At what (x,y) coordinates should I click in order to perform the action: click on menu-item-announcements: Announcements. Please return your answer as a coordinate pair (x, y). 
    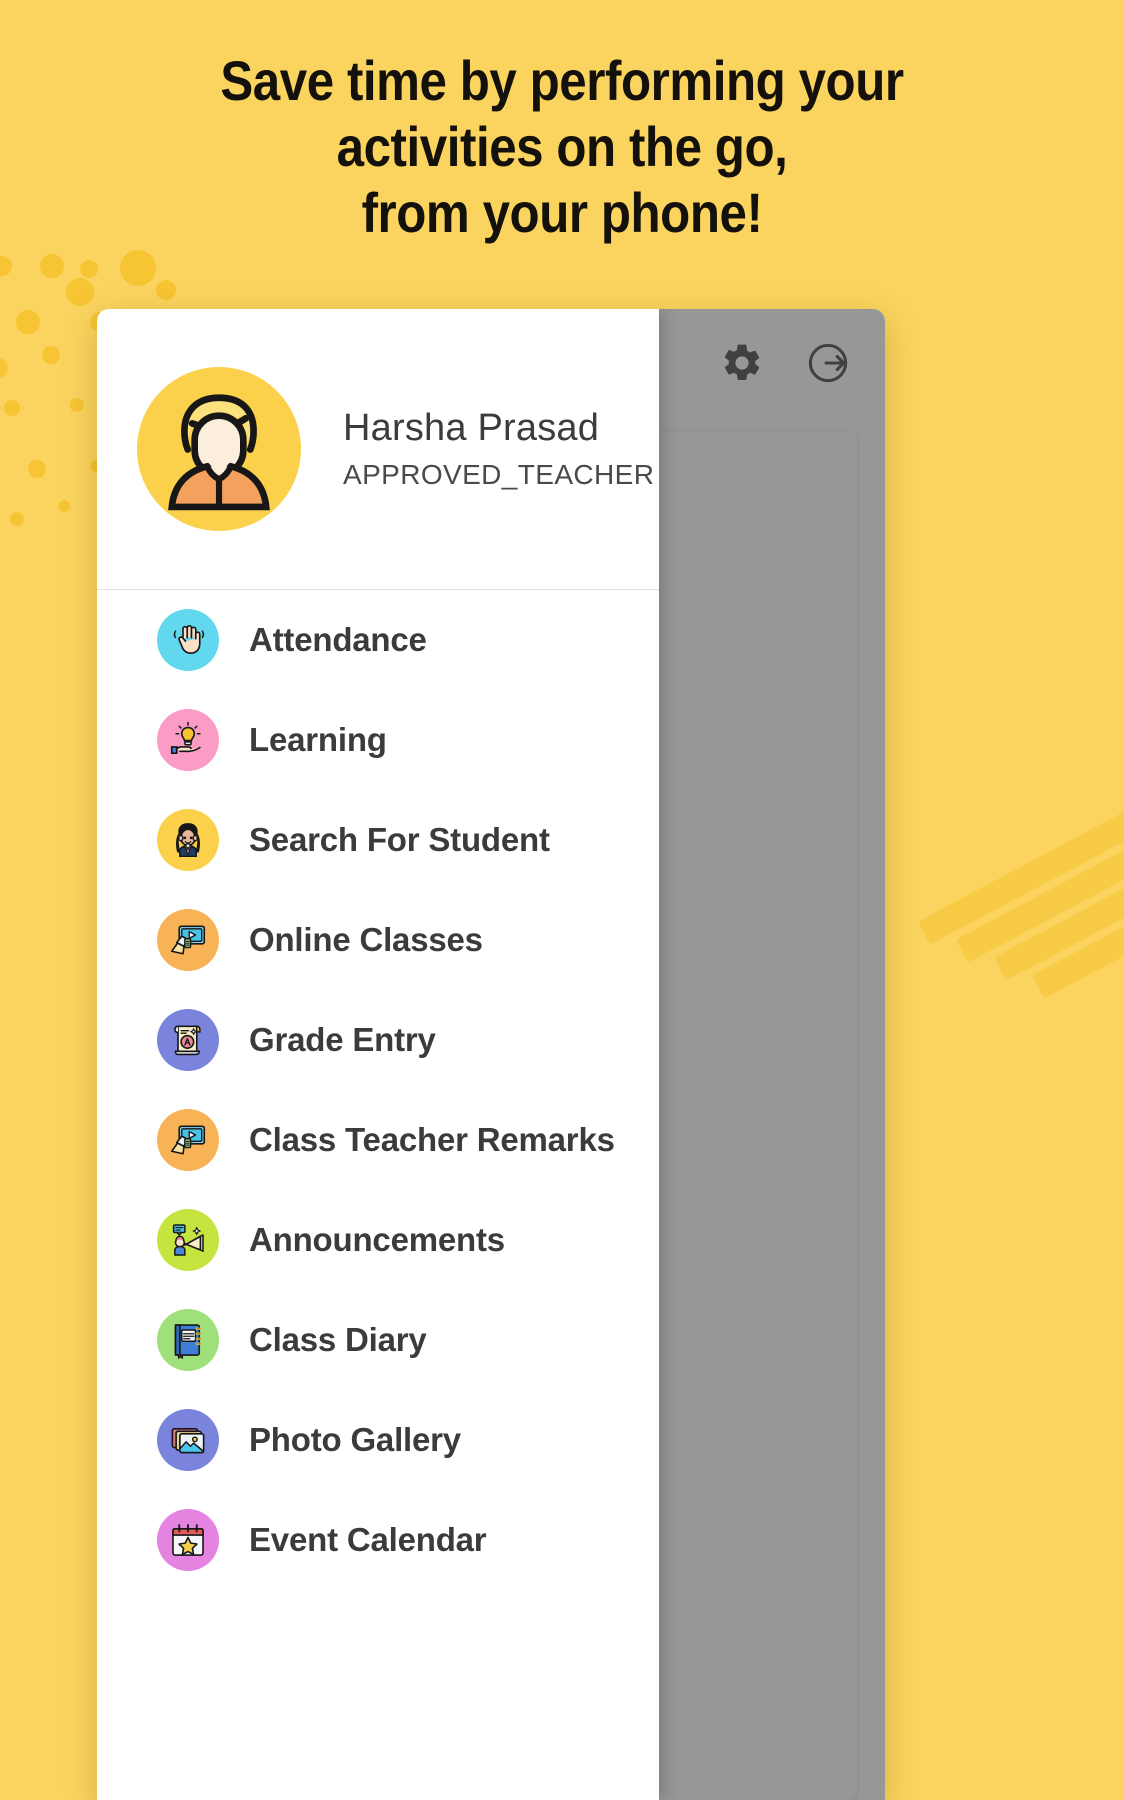
    Looking at the image, I should click on (378, 1240).